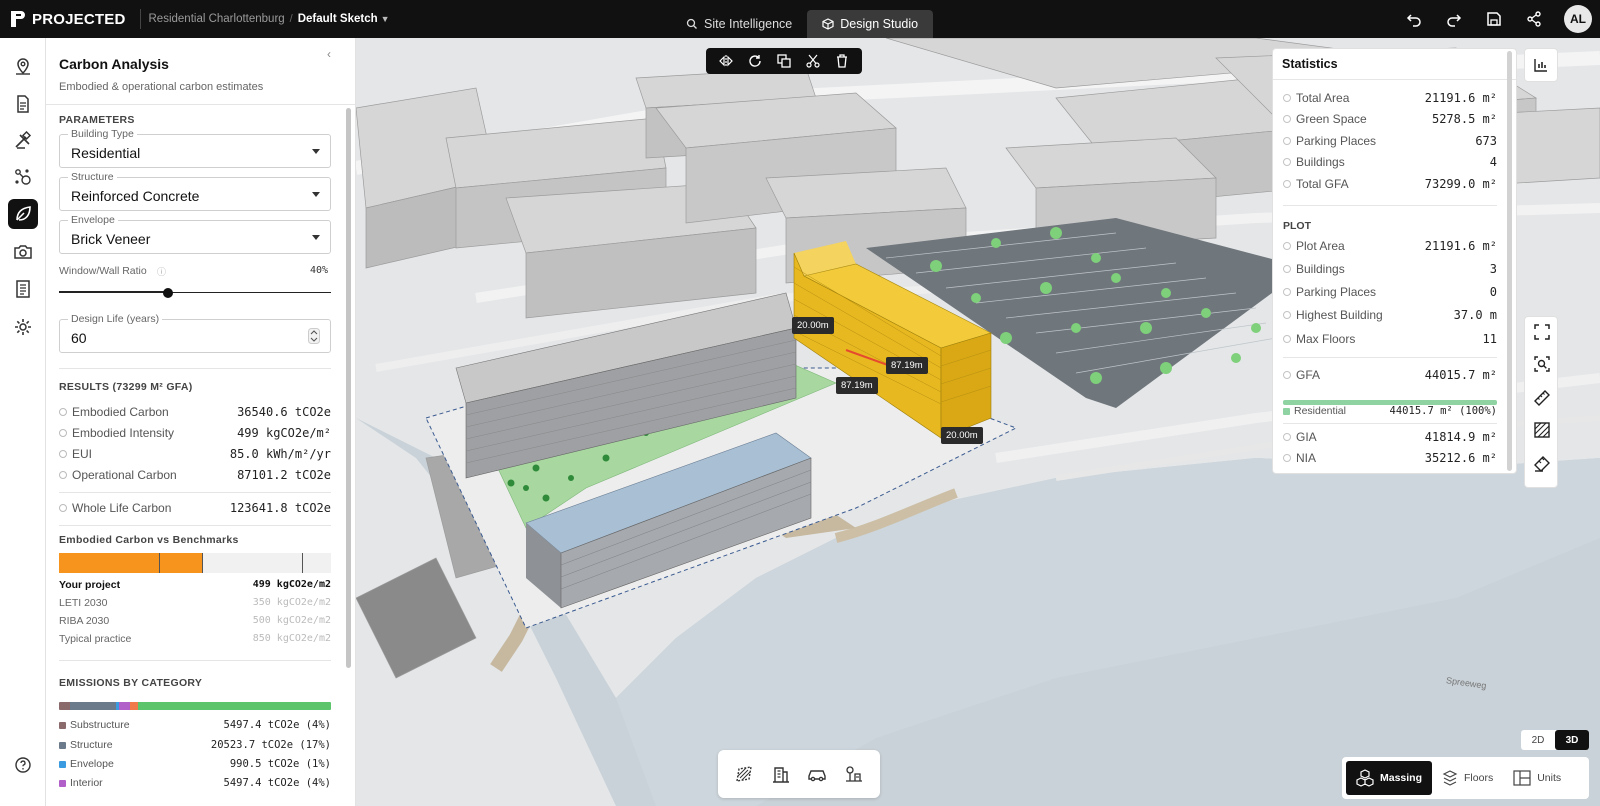 This screenshot has width=1600, height=806. I want to click on ruler-icon, so click(1542, 398).